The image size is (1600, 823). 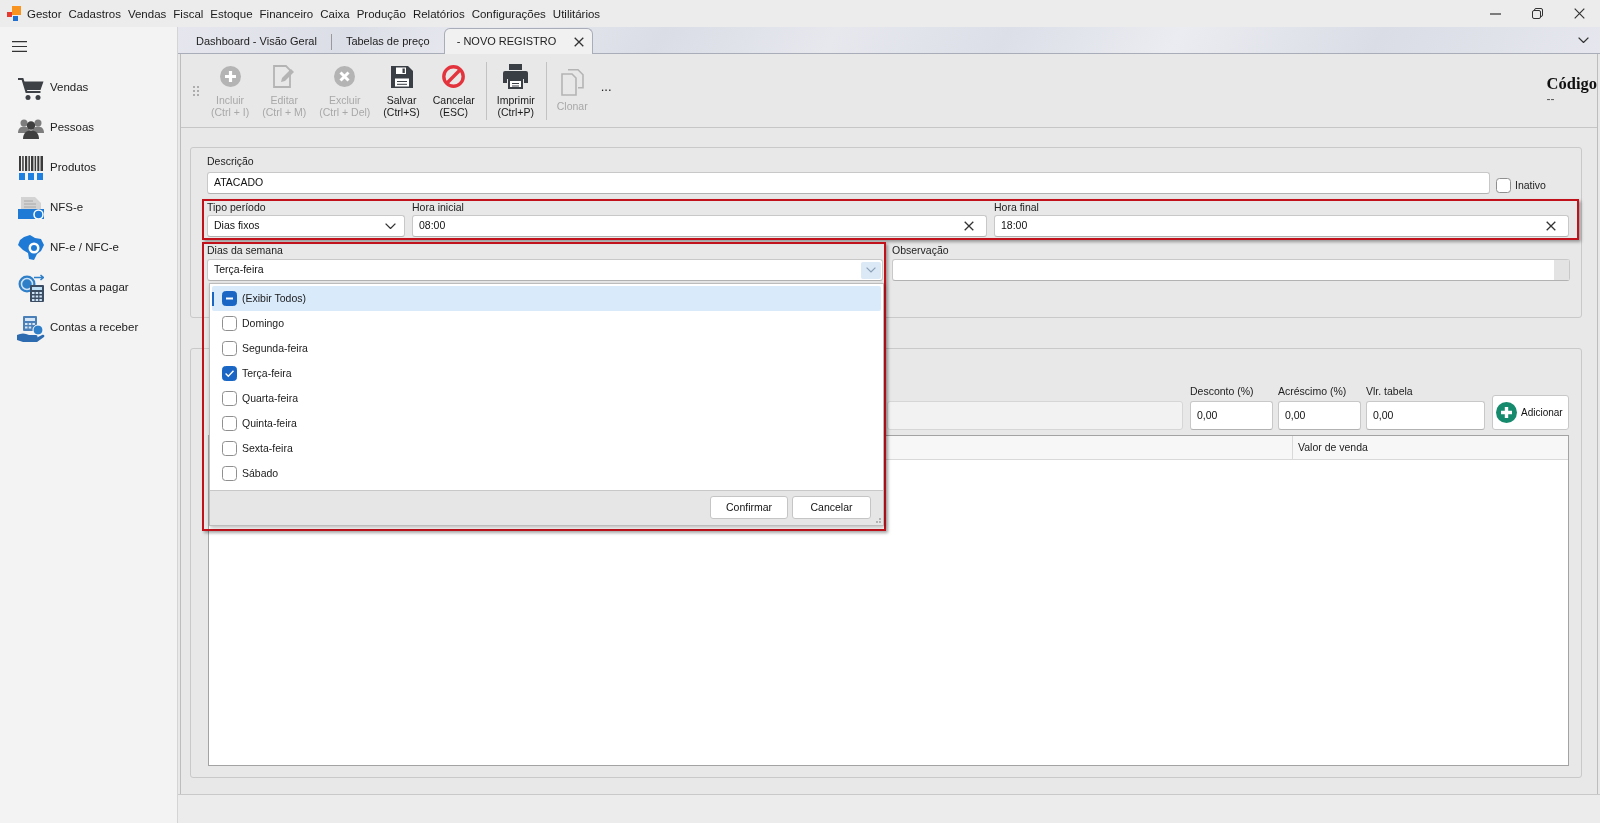 I want to click on field-label: Vlr. tabela, so click(x=1390, y=391).